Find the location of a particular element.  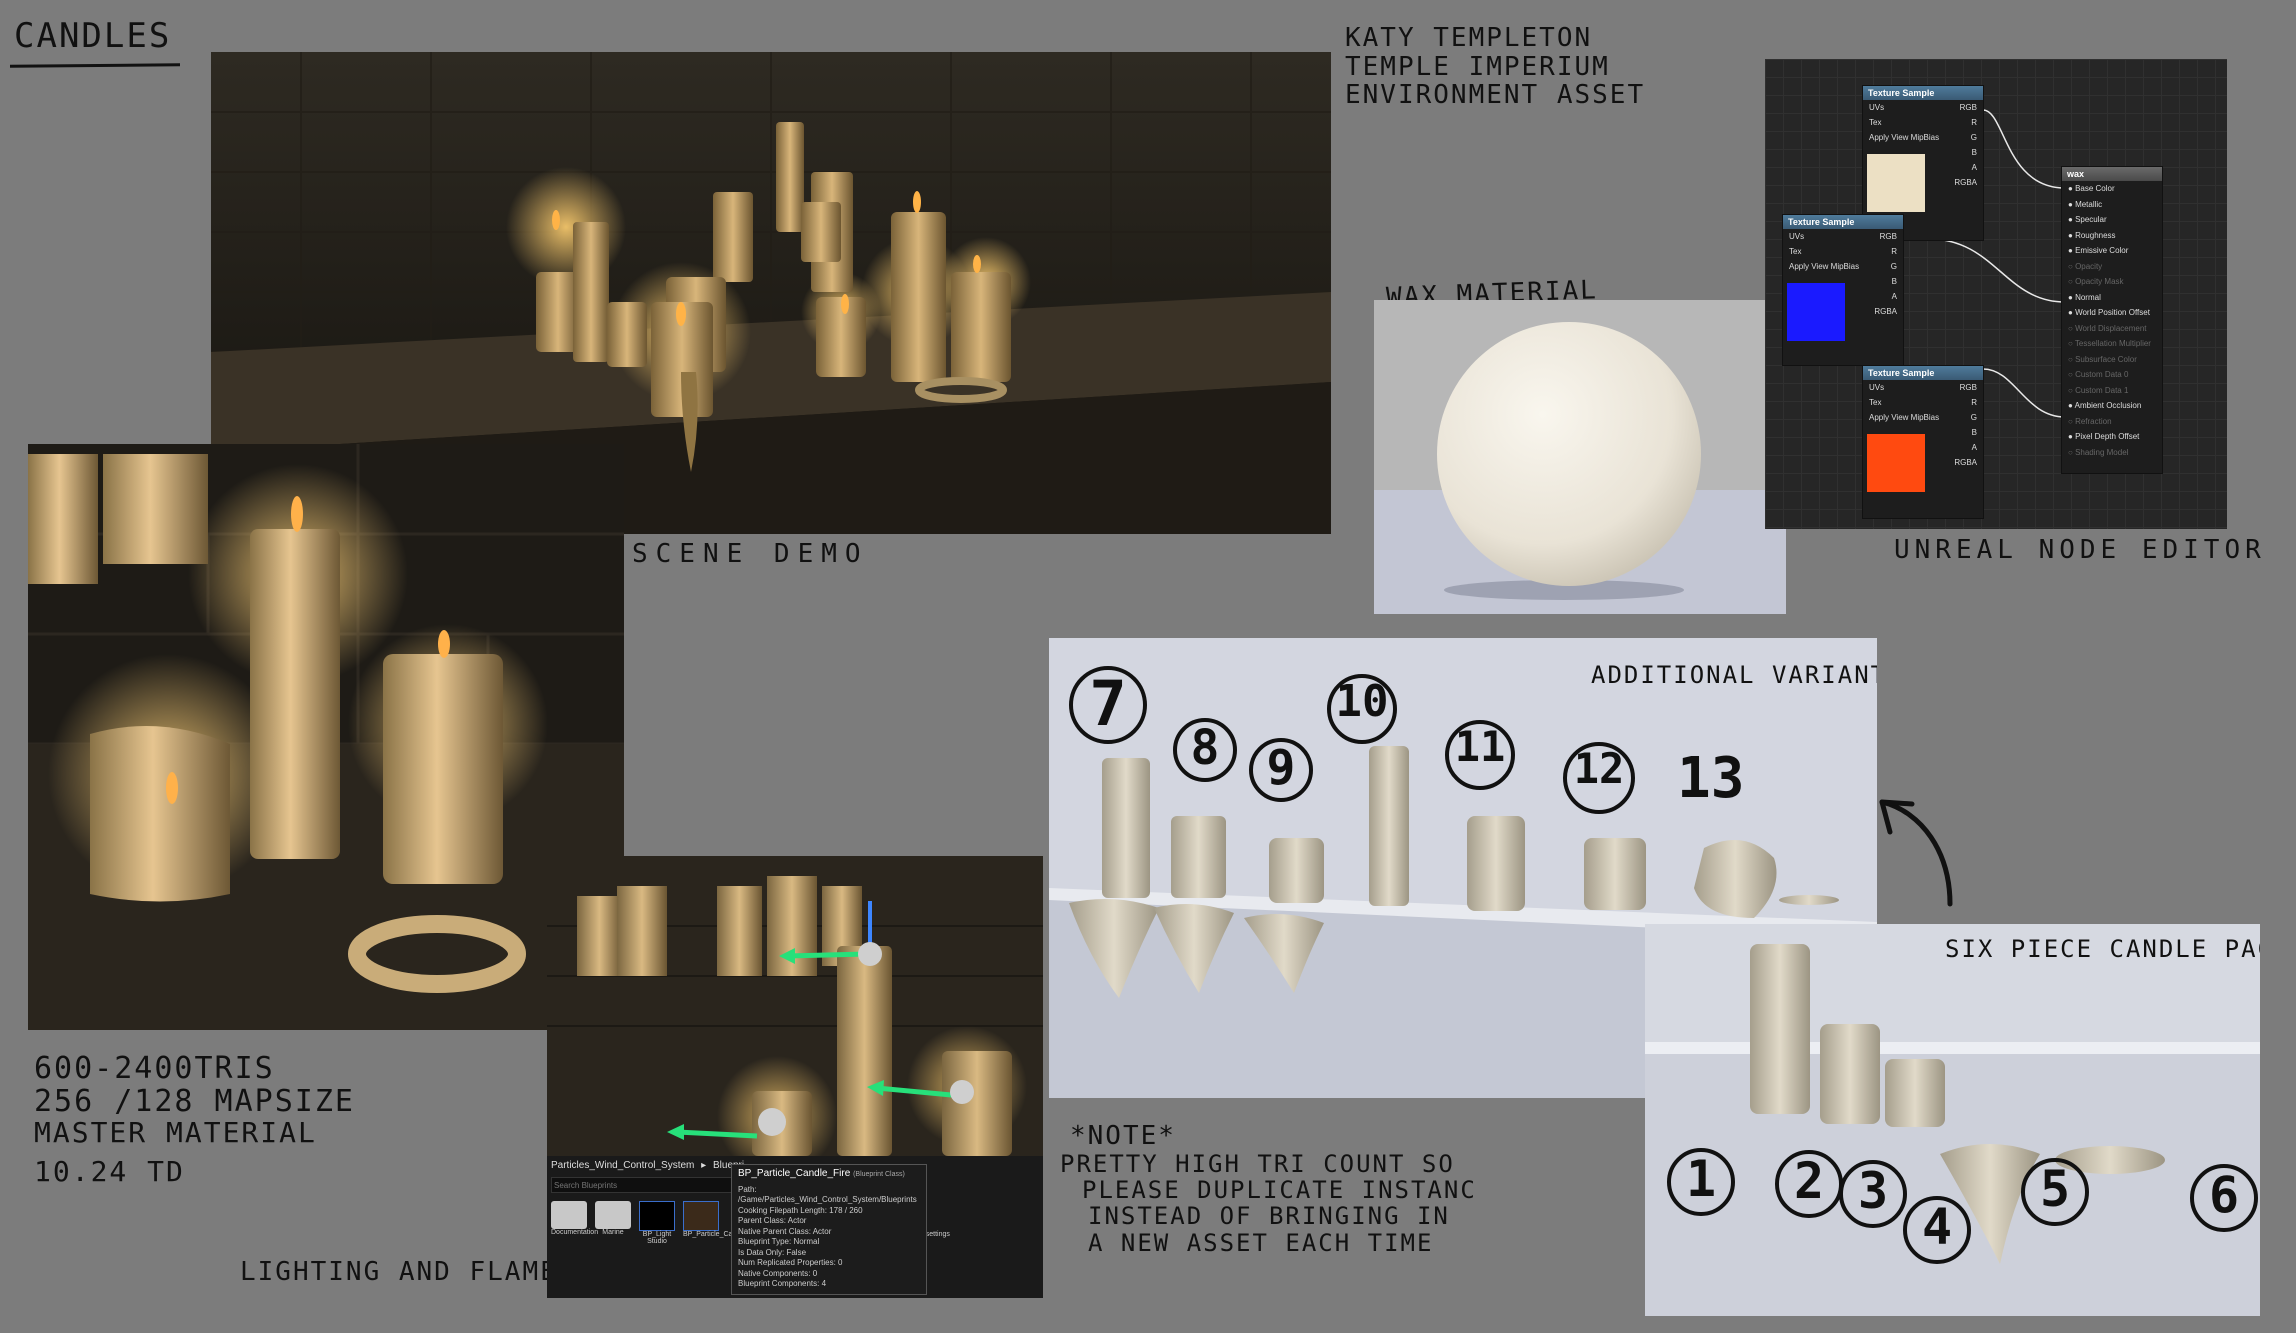

folder-icon is located at coordinates (613, 1215).